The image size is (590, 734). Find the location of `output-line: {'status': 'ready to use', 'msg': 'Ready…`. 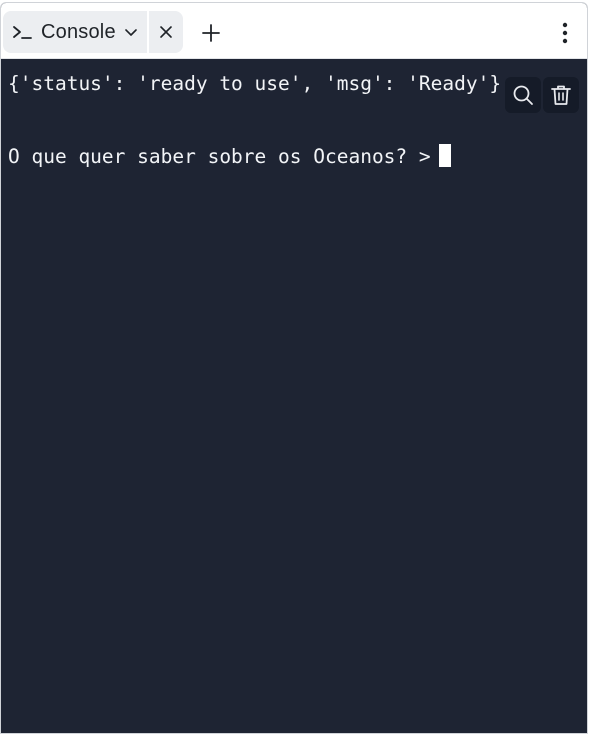

output-line: {'status': 'ready to use', 'msg': 'Ready… is located at coordinates (255, 83).